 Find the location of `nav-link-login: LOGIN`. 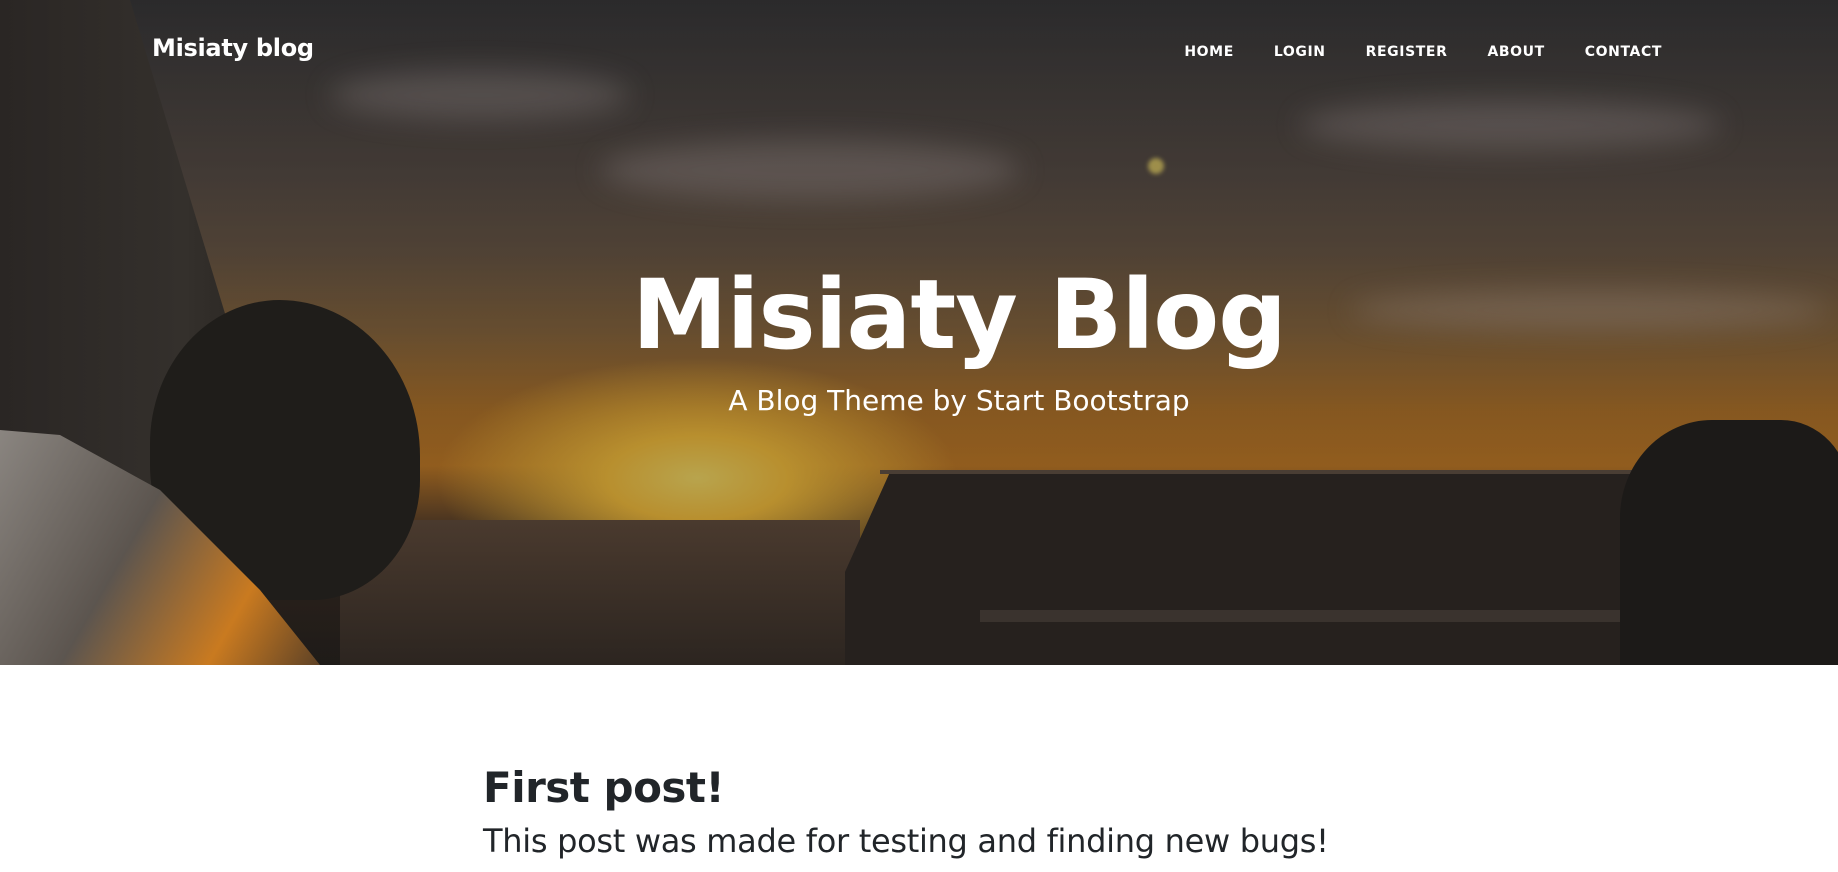

nav-link-login: LOGIN is located at coordinates (1300, 52).